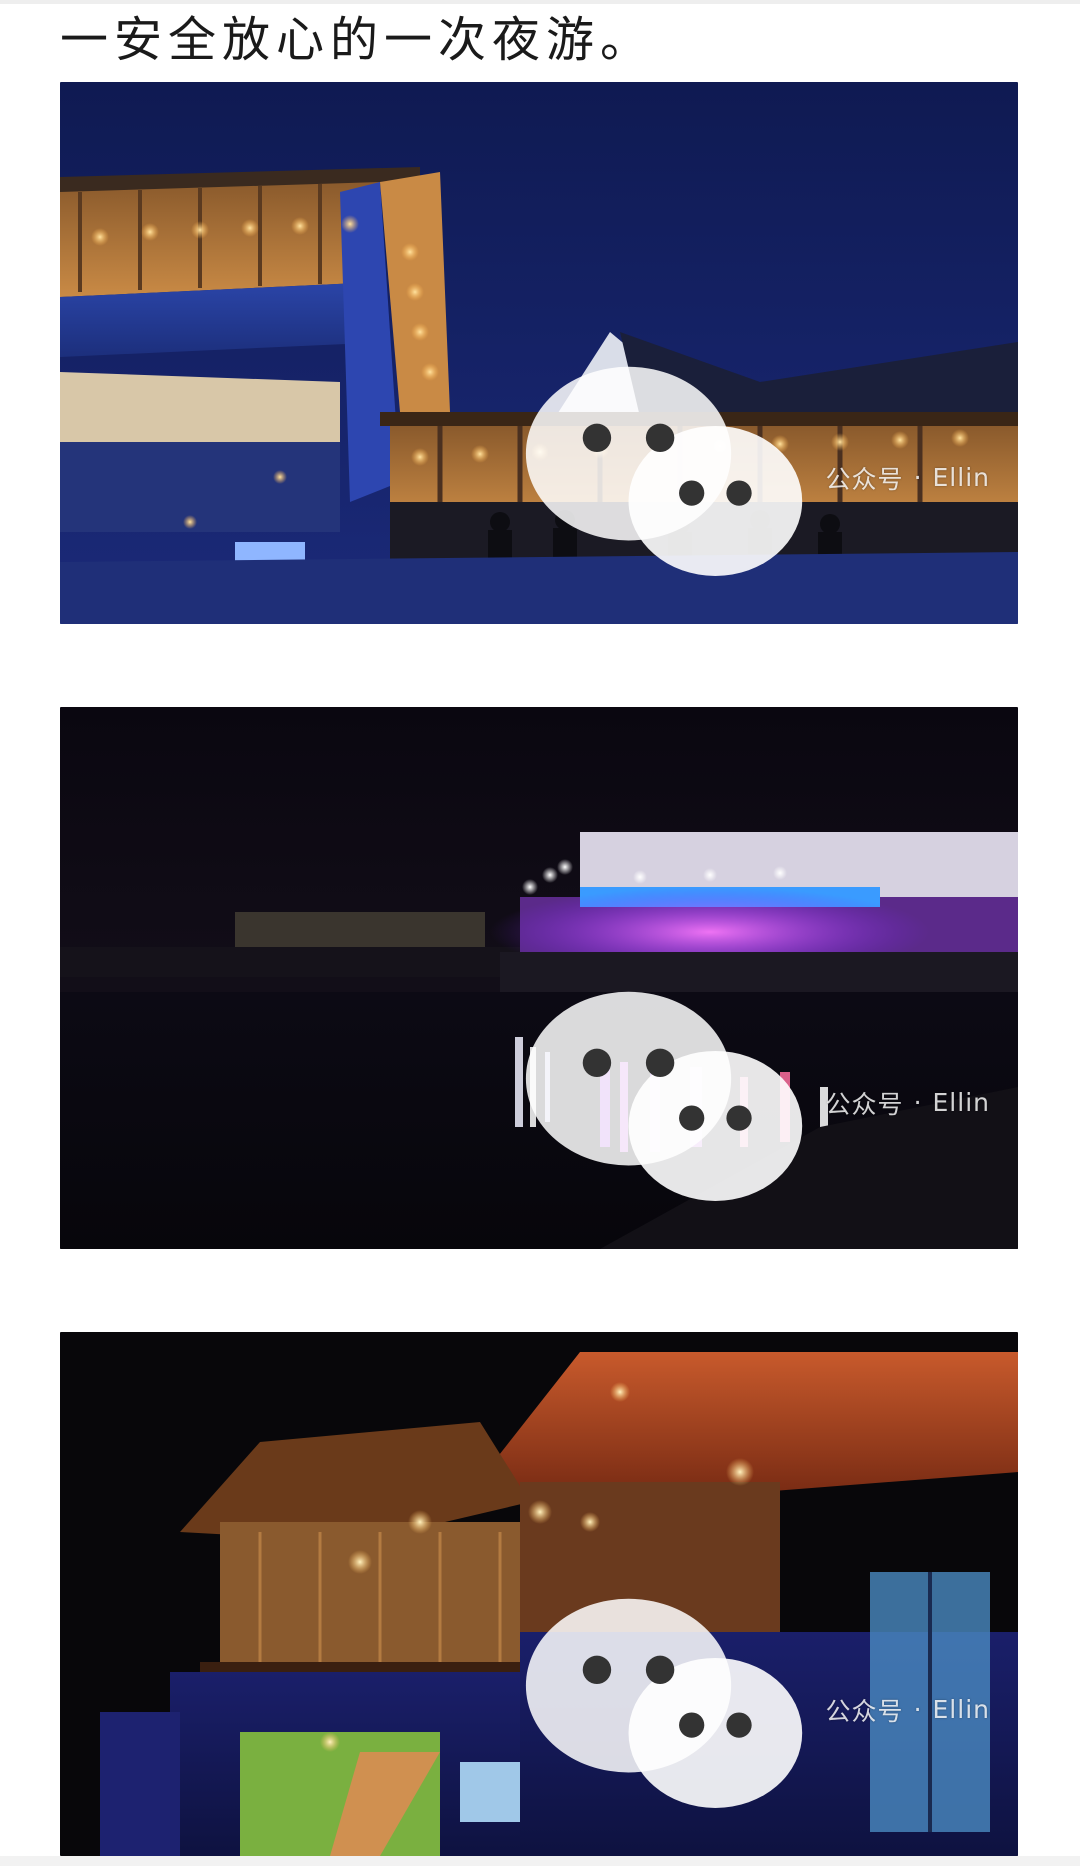 The image size is (1080, 1866). I want to click on article-text-line: 一安全放心的一次夜游。, so click(357, 40).